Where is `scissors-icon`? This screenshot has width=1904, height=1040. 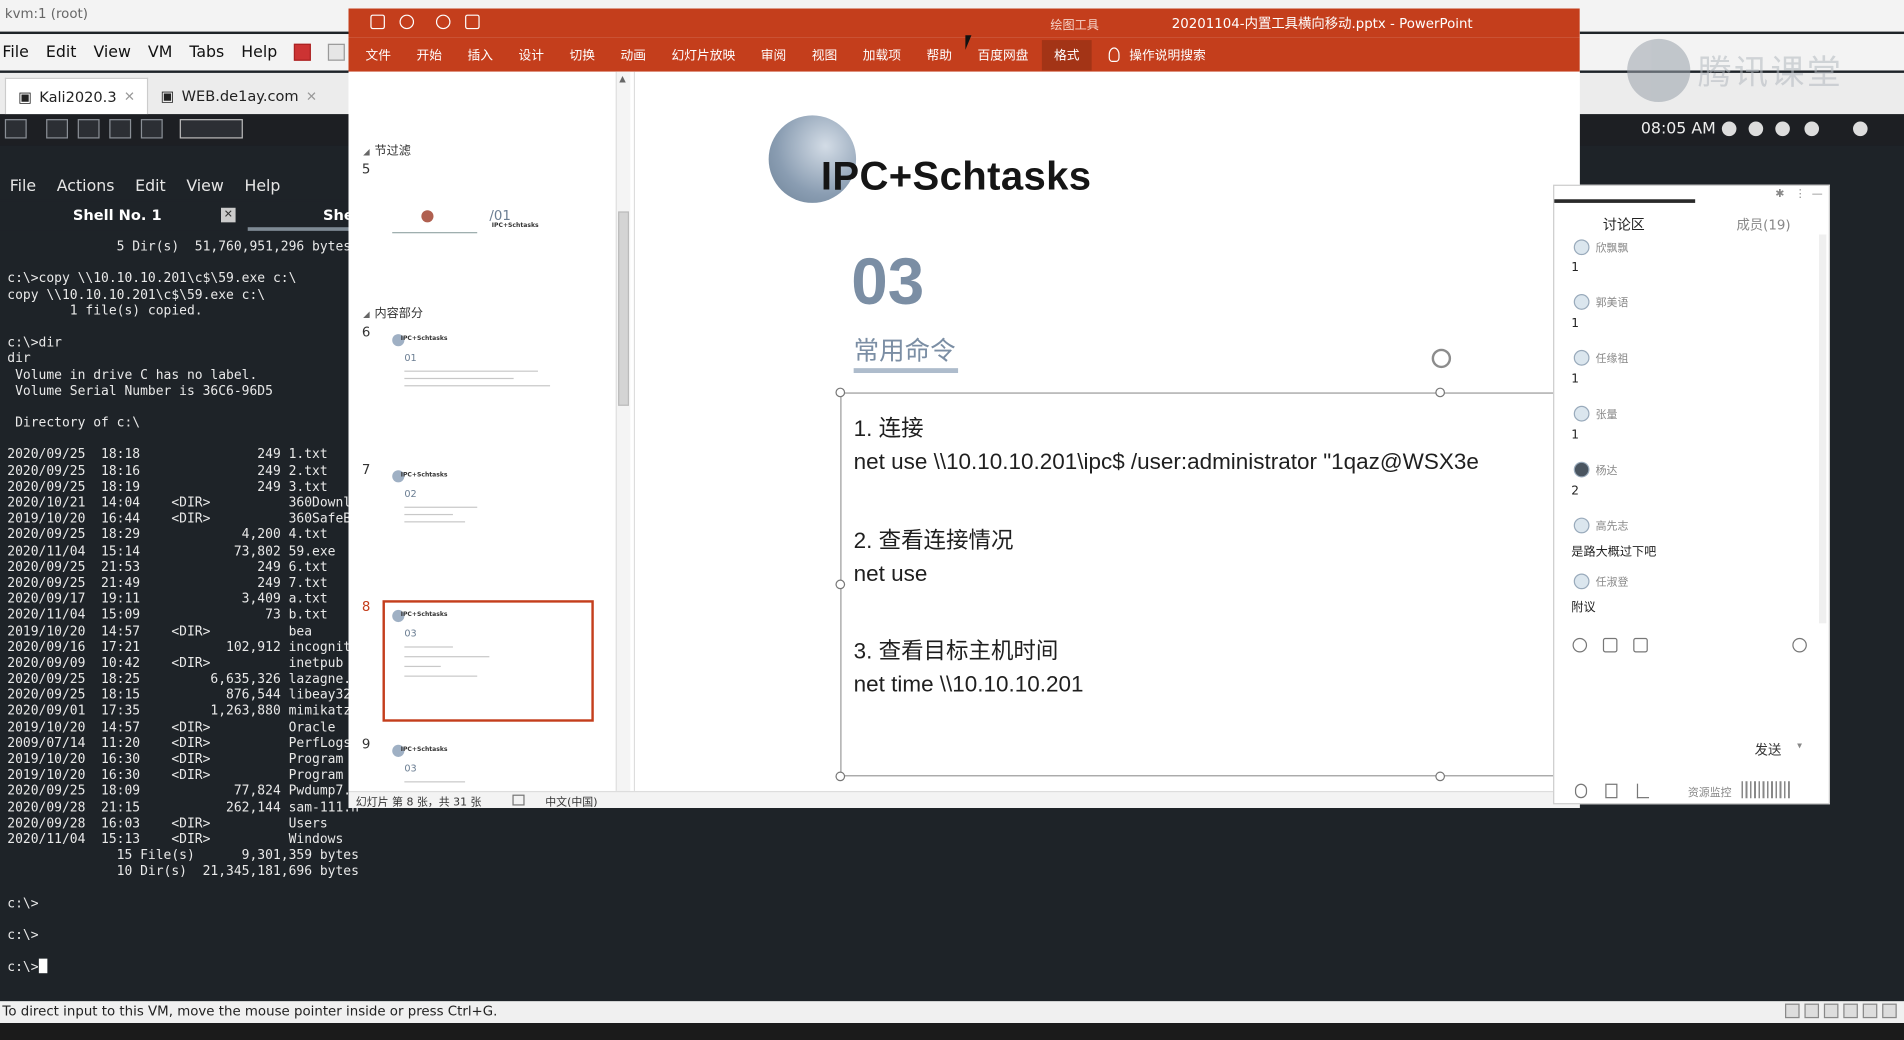 scissors-icon is located at coordinates (1610, 645).